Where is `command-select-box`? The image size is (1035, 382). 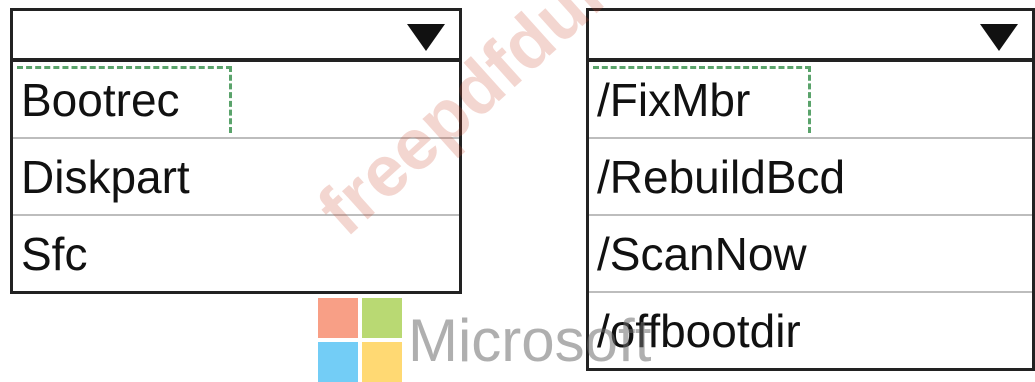 command-select-box is located at coordinates (236, 34).